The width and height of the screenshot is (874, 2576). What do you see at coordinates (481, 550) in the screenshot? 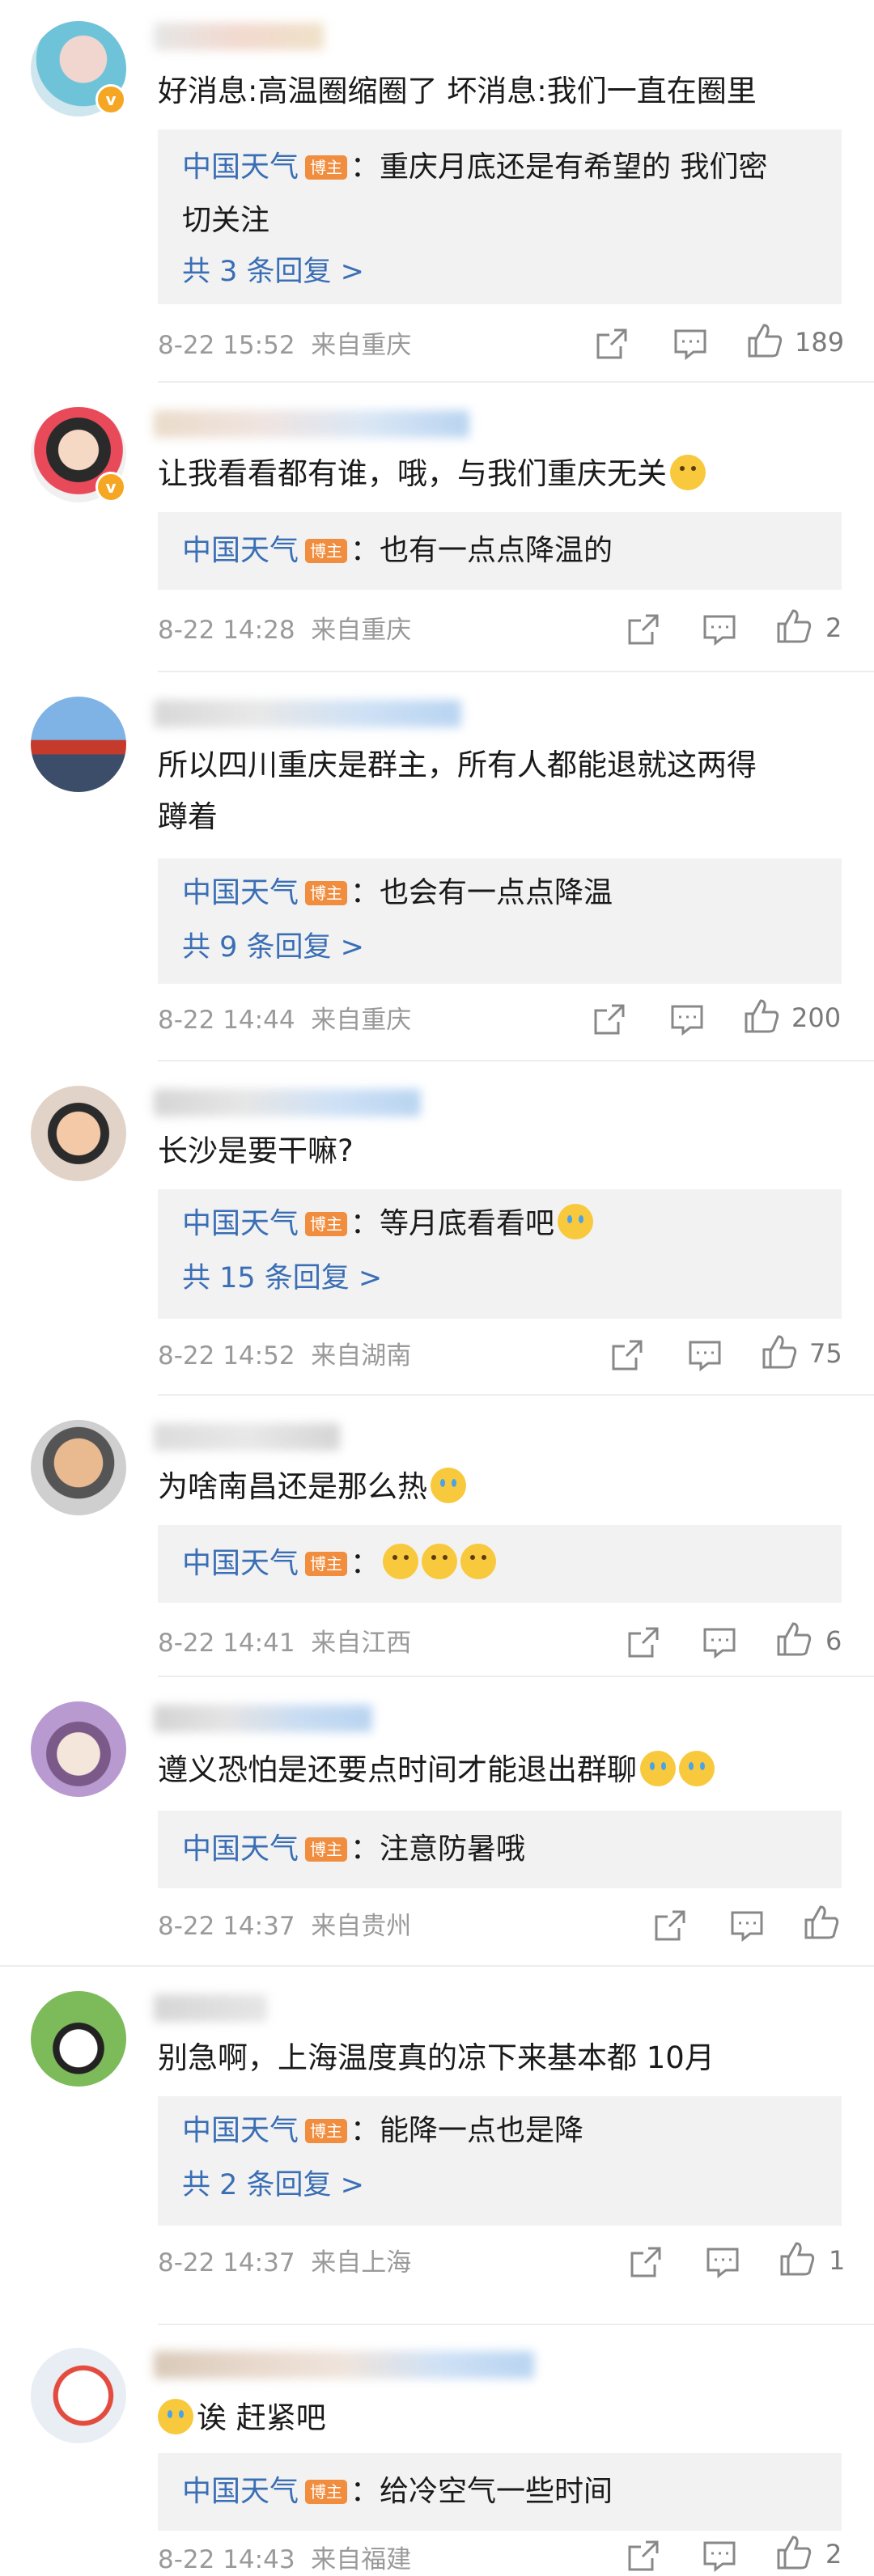
I see `reply-text: ：也有一点点降温的` at bounding box center [481, 550].